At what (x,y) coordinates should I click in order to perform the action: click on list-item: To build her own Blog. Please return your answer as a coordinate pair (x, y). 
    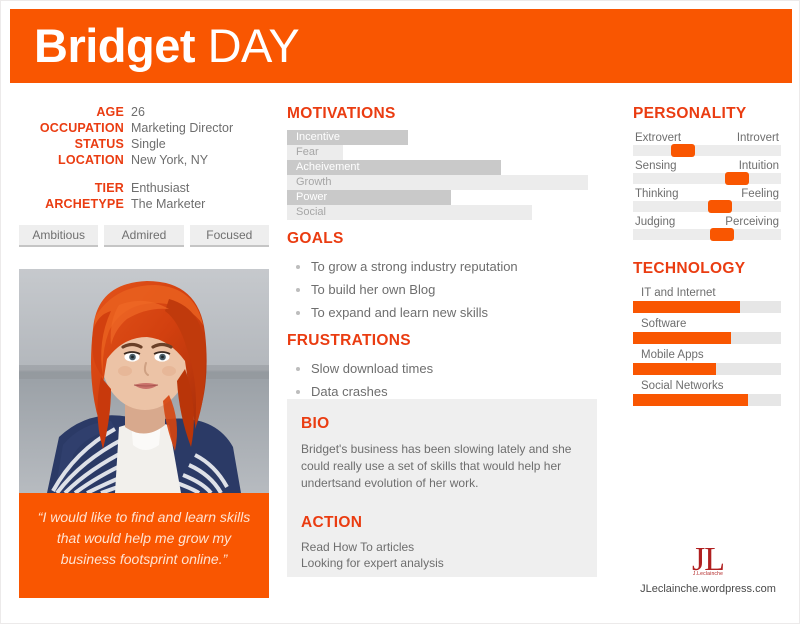
    Looking at the image, I should click on (442, 289).